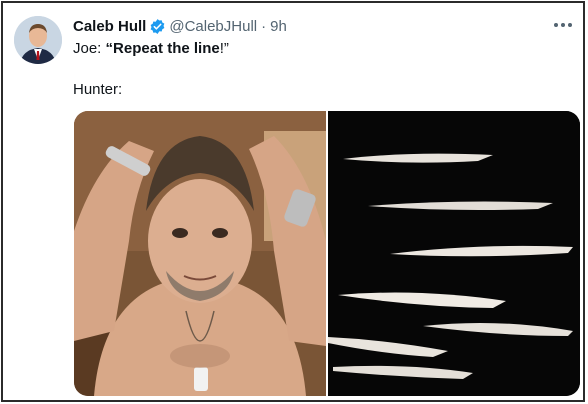 This screenshot has height=404, width=588. Describe the element at coordinates (563, 25) in the screenshot. I see `more-options-icon` at that location.